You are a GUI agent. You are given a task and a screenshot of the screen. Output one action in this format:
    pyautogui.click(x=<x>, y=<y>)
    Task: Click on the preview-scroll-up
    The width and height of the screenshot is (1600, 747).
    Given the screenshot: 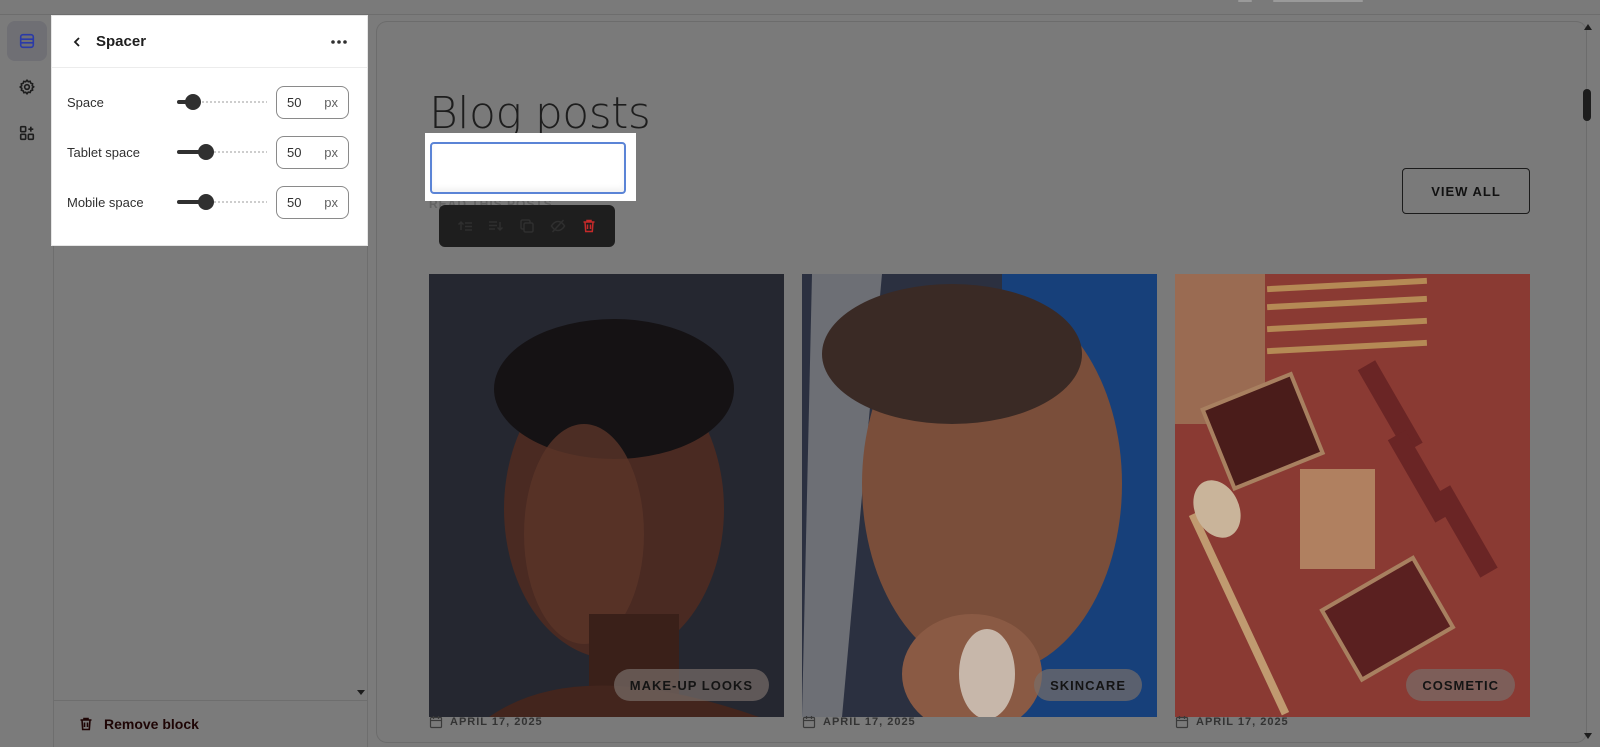 What is the action you would take?
    pyautogui.click(x=1588, y=27)
    